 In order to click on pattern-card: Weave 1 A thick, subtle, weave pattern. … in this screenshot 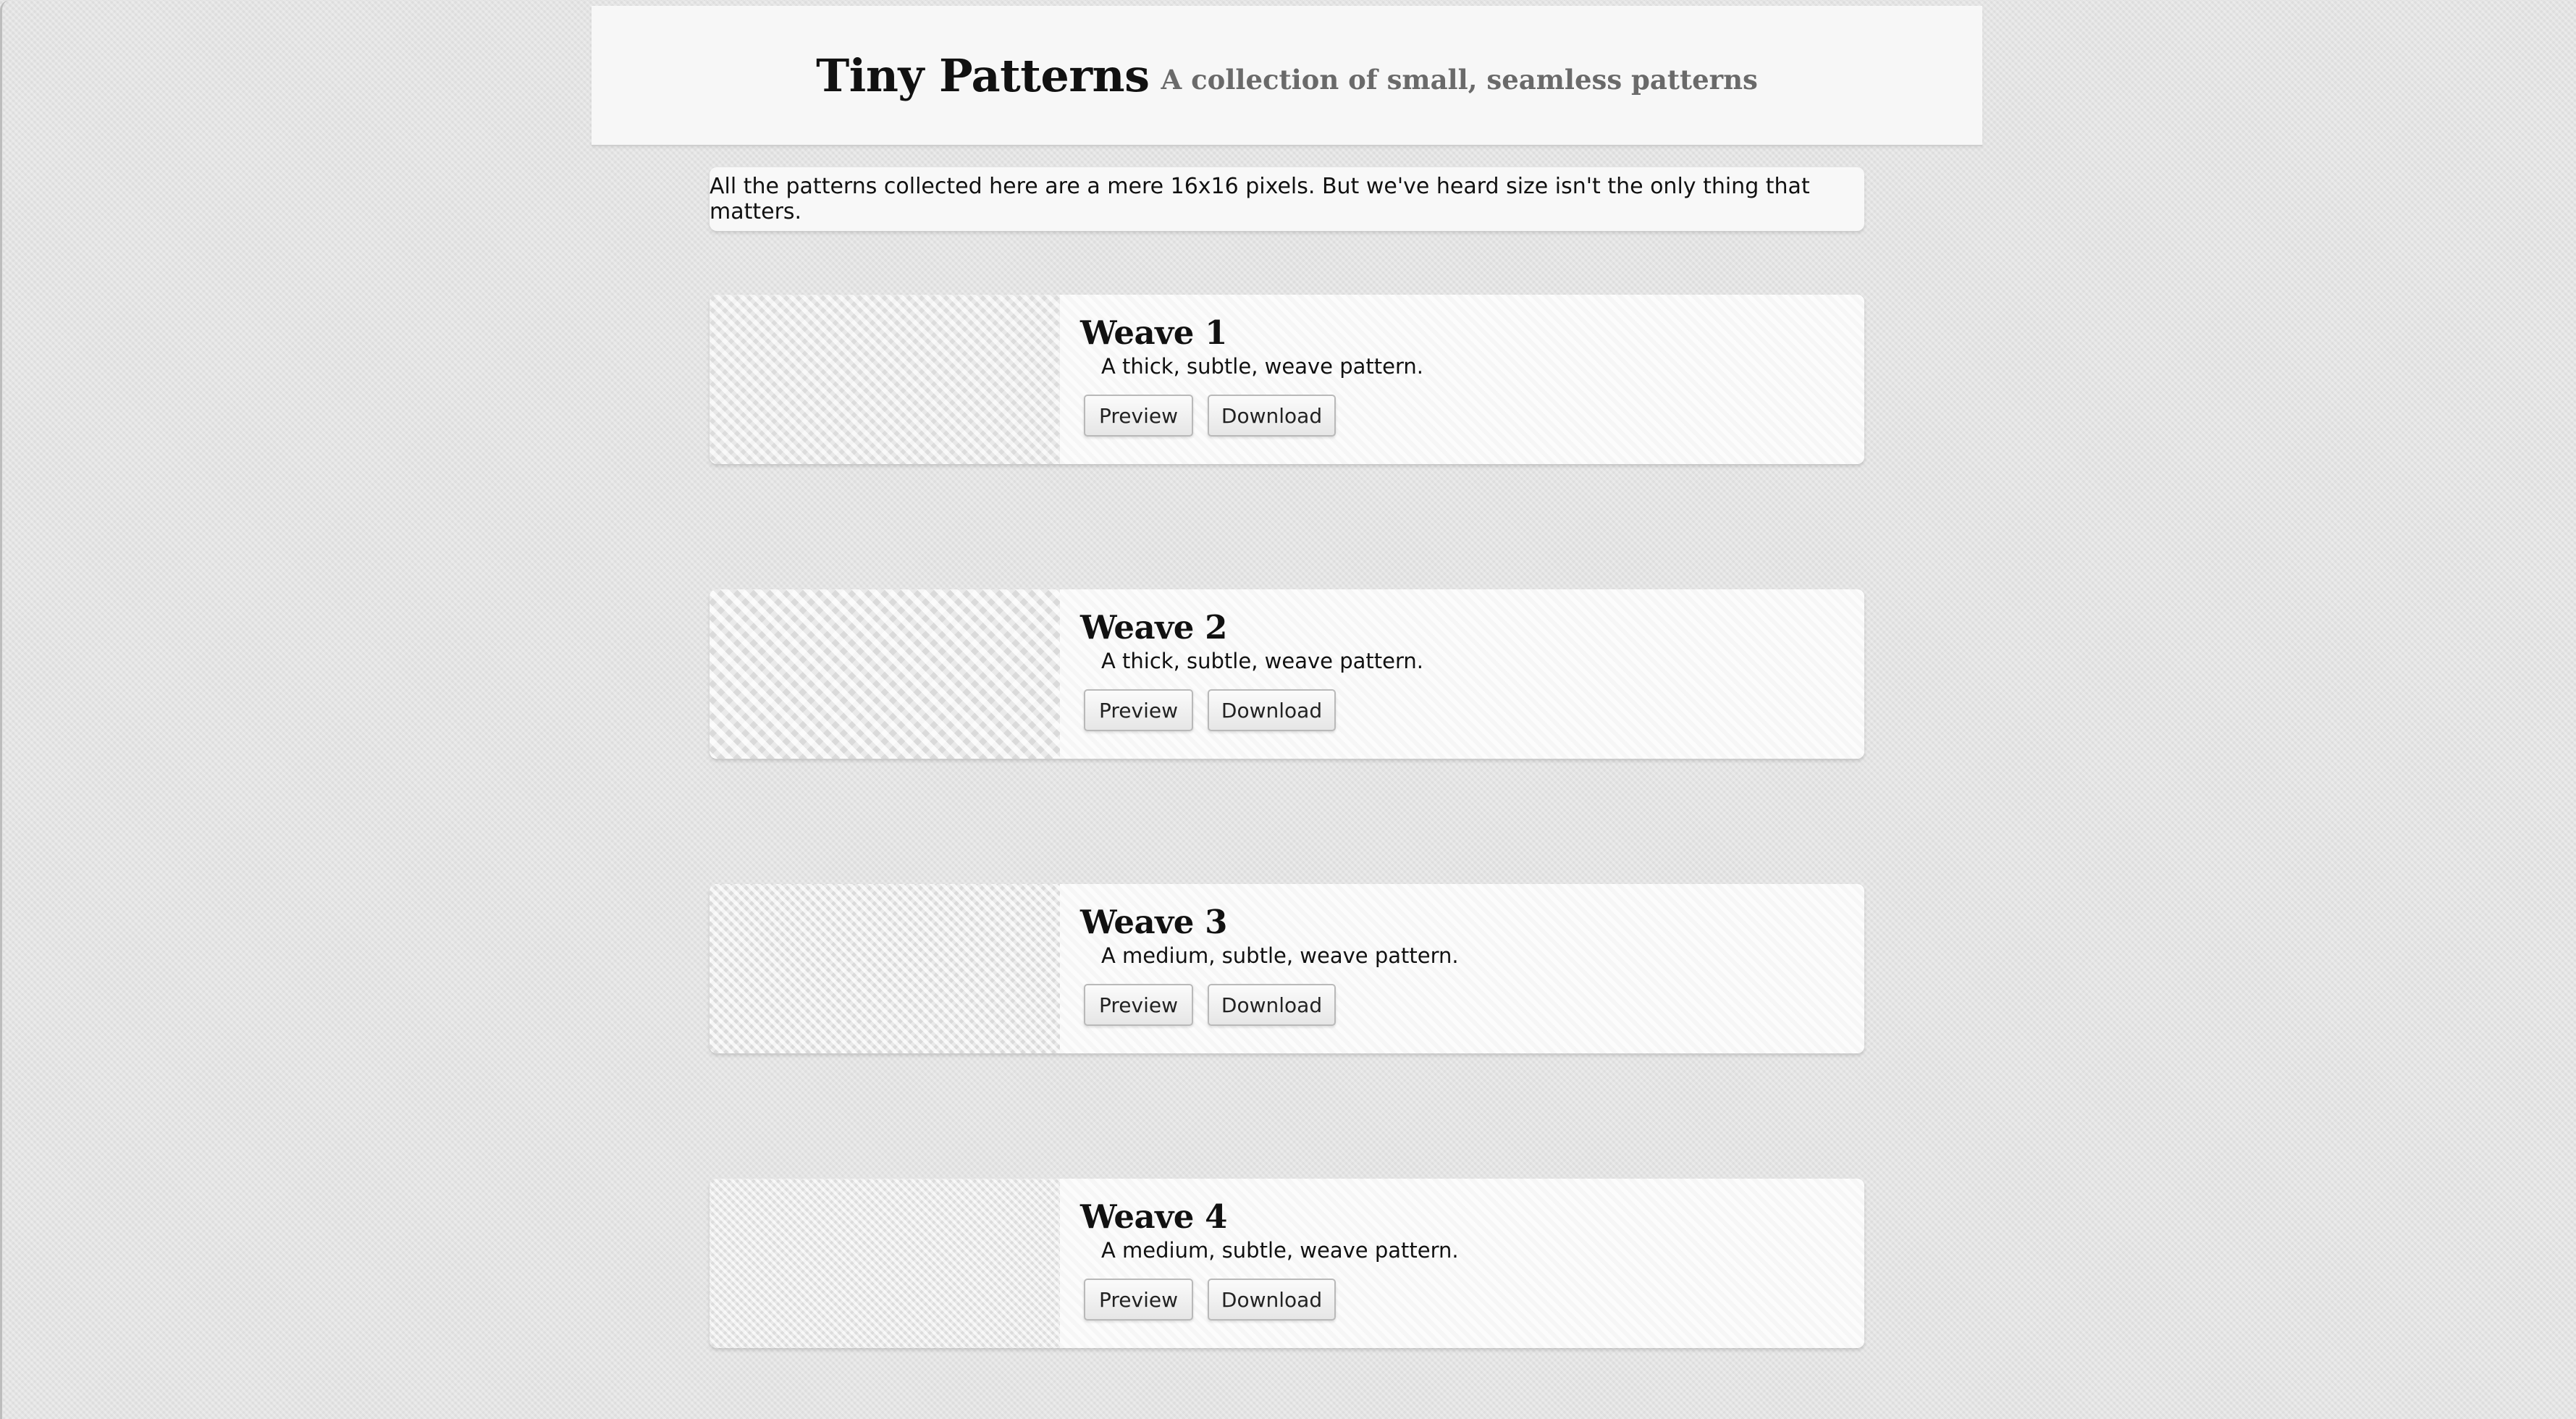, I will do `click(1287, 379)`.